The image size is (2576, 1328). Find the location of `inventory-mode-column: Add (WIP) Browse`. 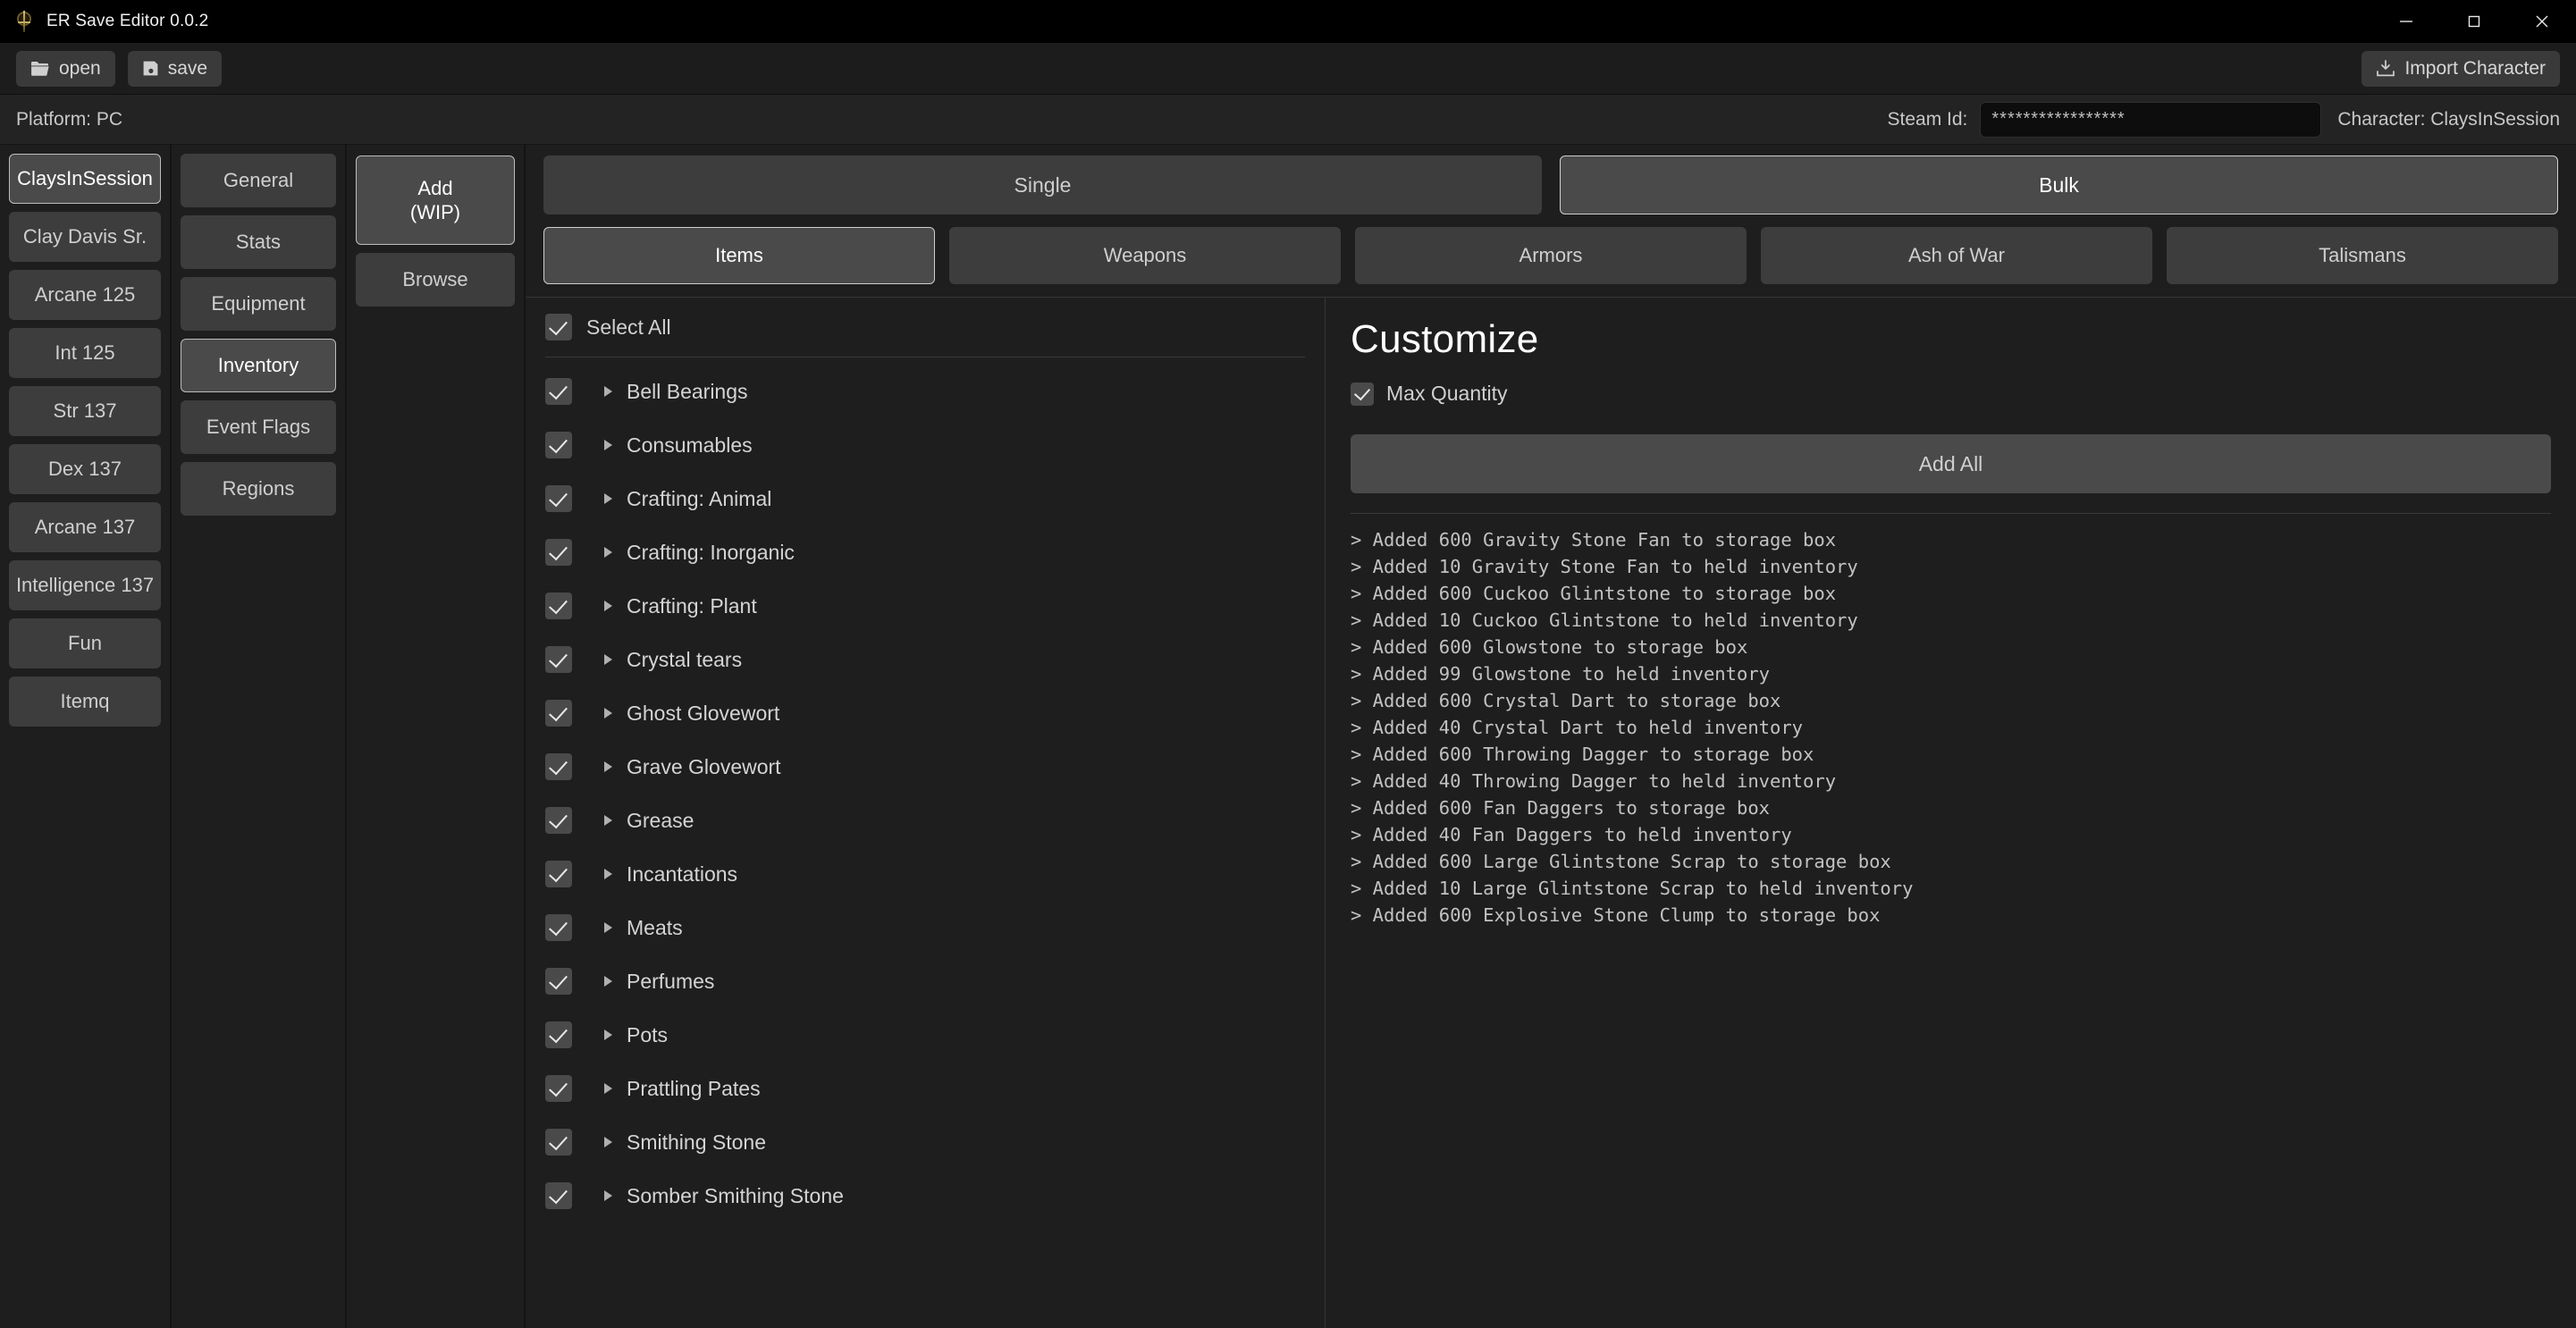

inventory-mode-column: Add (WIP) Browse is located at coordinates (437, 736).